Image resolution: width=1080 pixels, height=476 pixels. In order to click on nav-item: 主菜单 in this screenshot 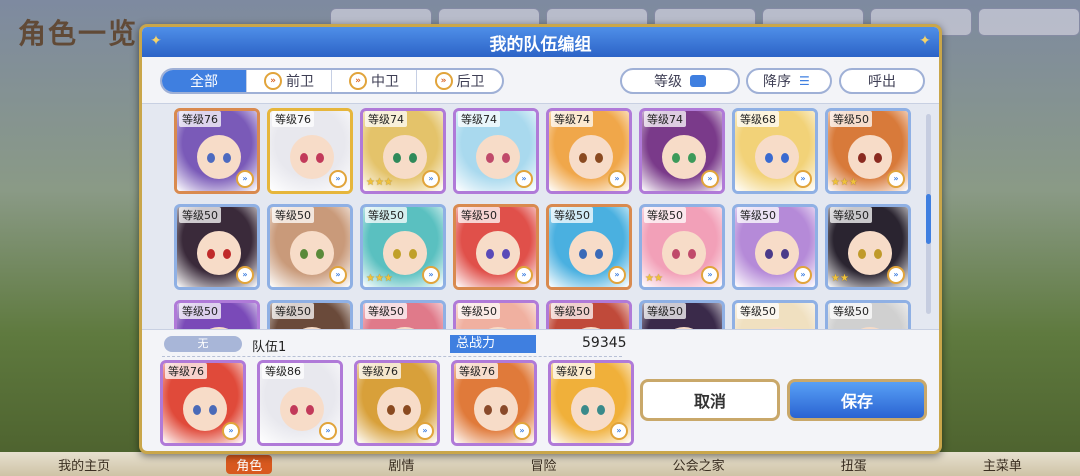, I will do `click(1002, 464)`.